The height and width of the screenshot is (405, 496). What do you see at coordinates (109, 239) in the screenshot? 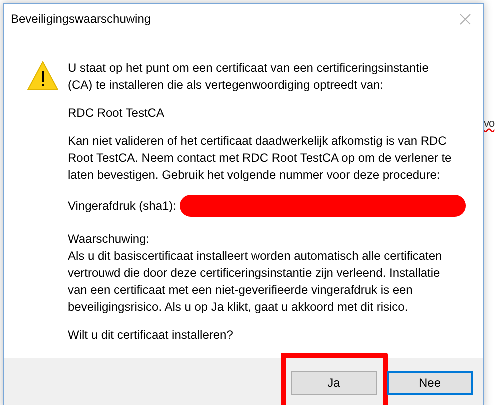
I see `warning-heading: Waarschuwing:` at bounding box center [109, 239].